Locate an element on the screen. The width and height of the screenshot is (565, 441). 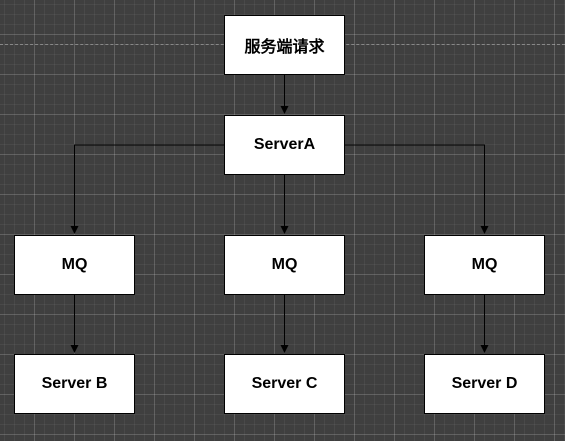
node-server-b-label: Server B is located at coordinates (74, 383).